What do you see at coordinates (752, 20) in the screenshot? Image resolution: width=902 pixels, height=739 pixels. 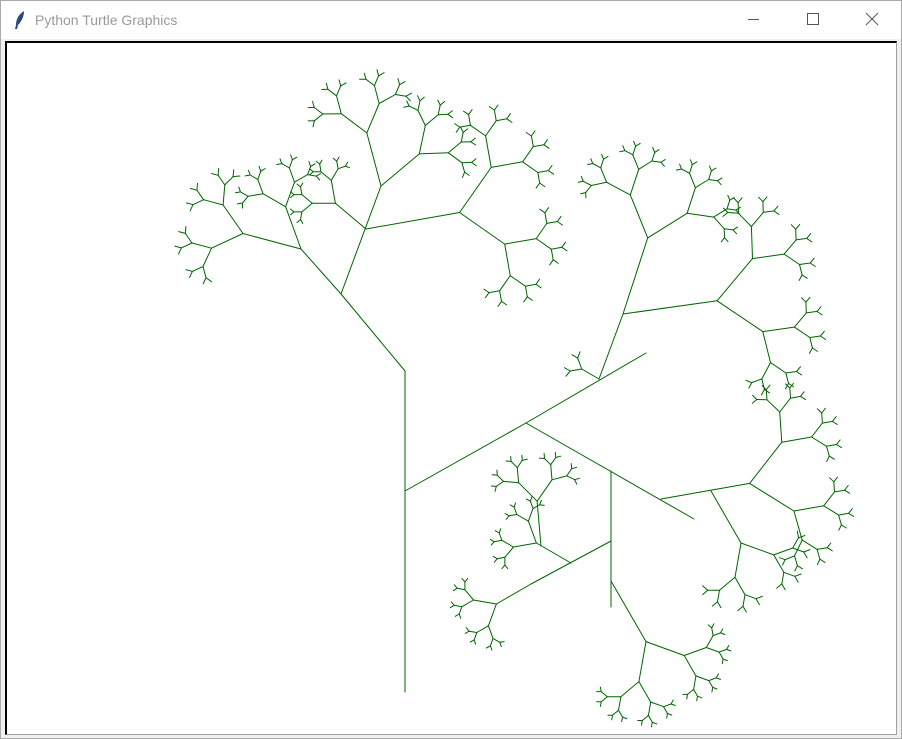 I see `minimize-button` at bounding box center [752, 20].